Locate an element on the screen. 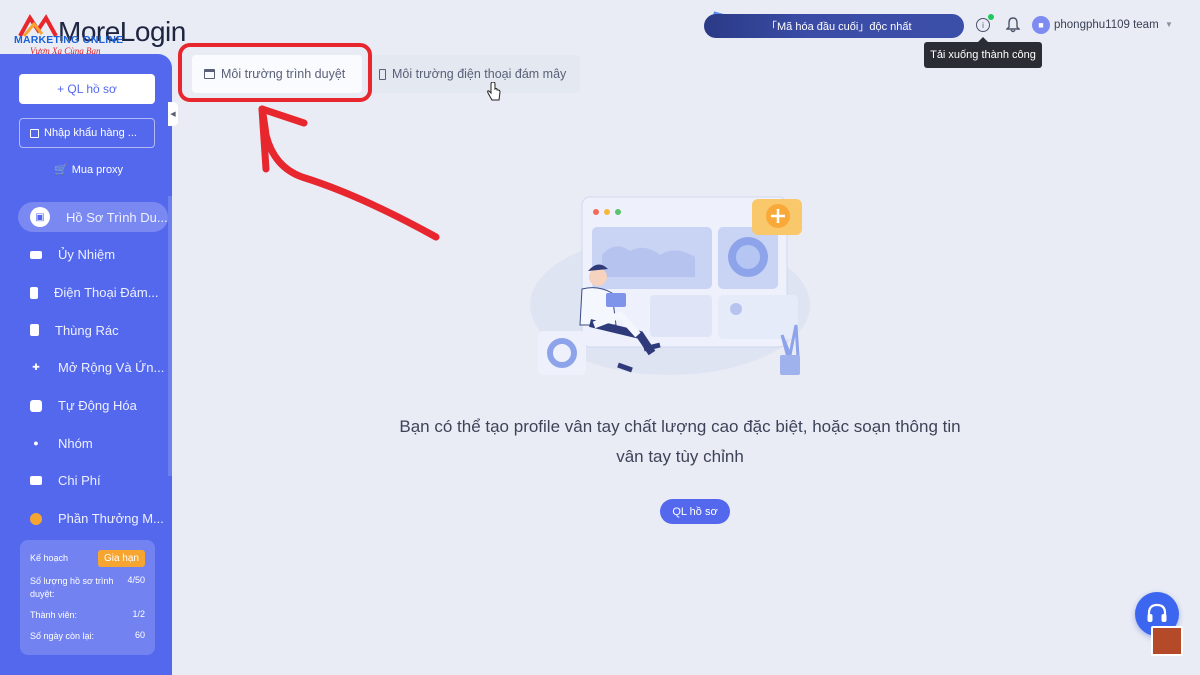 The height and width of the screenshot is (675, 1200). username: phongphu1109 team is located at coordinates (1106, 25).